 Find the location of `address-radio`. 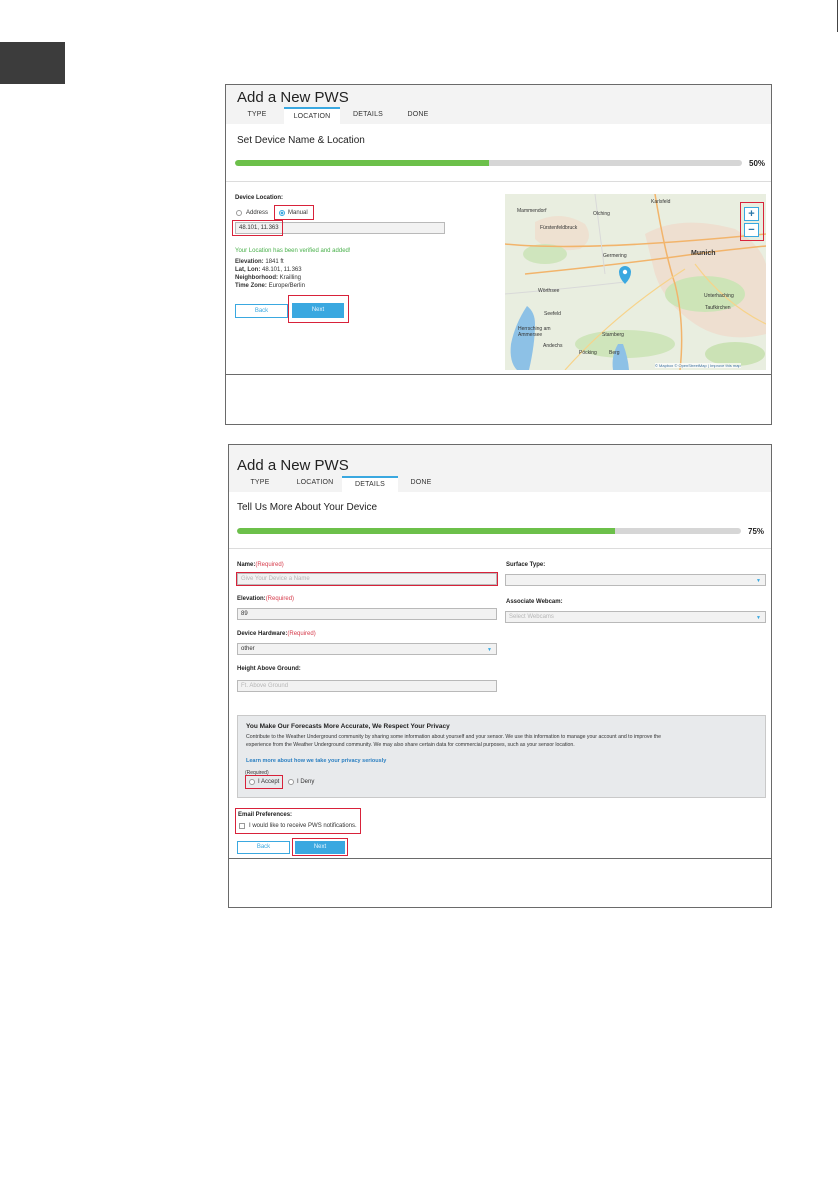

address-radio is located at coordinates (239, 213).